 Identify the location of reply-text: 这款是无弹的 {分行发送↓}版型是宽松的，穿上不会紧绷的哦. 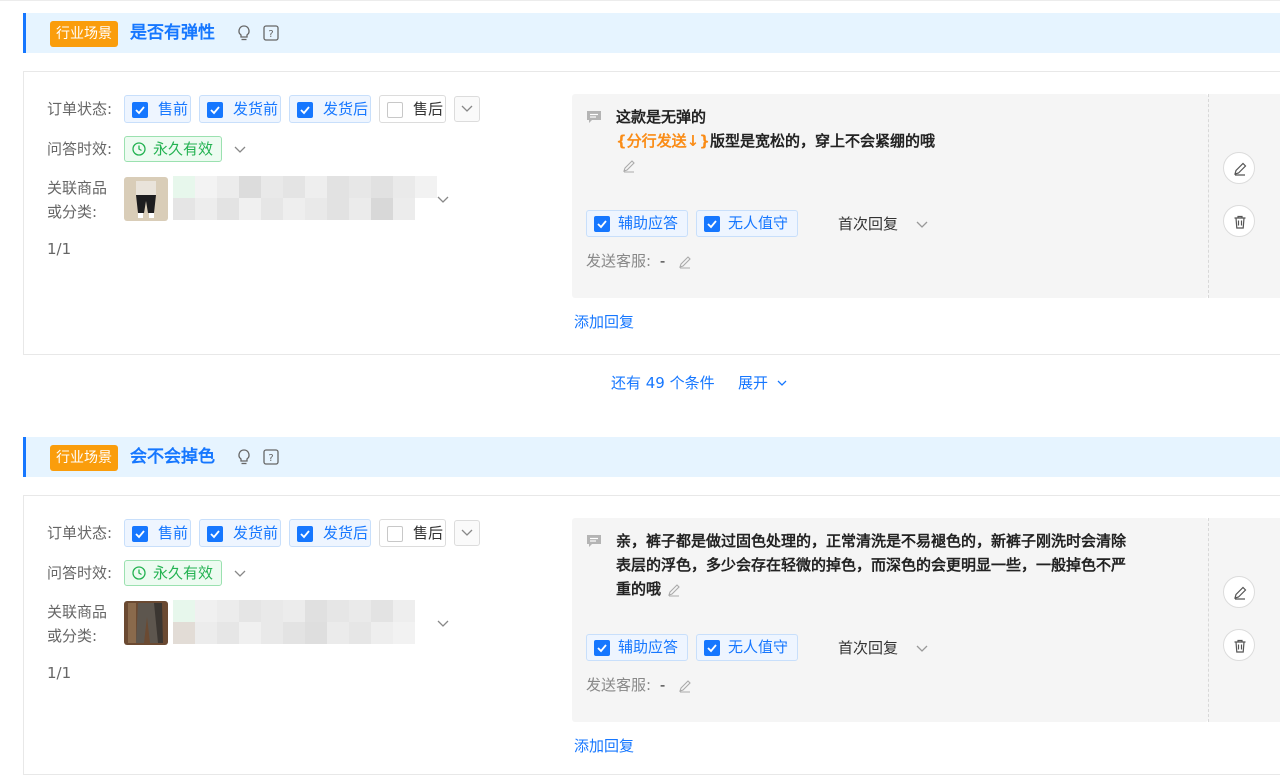
(775, 141).